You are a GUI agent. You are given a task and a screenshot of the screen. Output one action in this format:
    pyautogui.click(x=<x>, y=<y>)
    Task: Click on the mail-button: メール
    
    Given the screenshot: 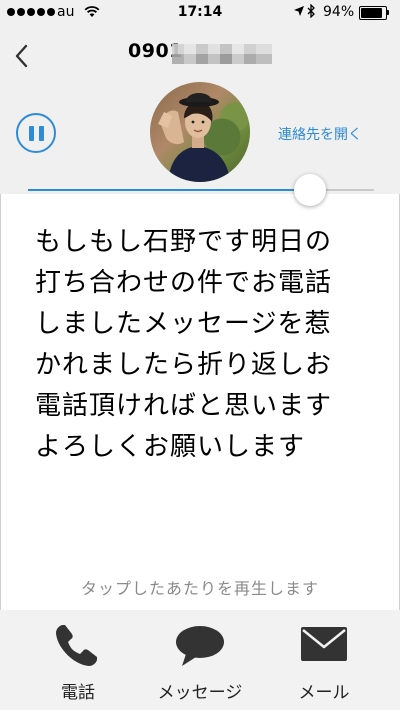 What is the action you would take?
    pyautogui.click(x=324, y=660)
    